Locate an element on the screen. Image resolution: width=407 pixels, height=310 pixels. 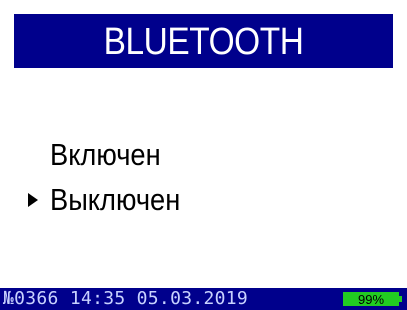
menu-item-enabled: Включен is located at coordinates (203, 154).